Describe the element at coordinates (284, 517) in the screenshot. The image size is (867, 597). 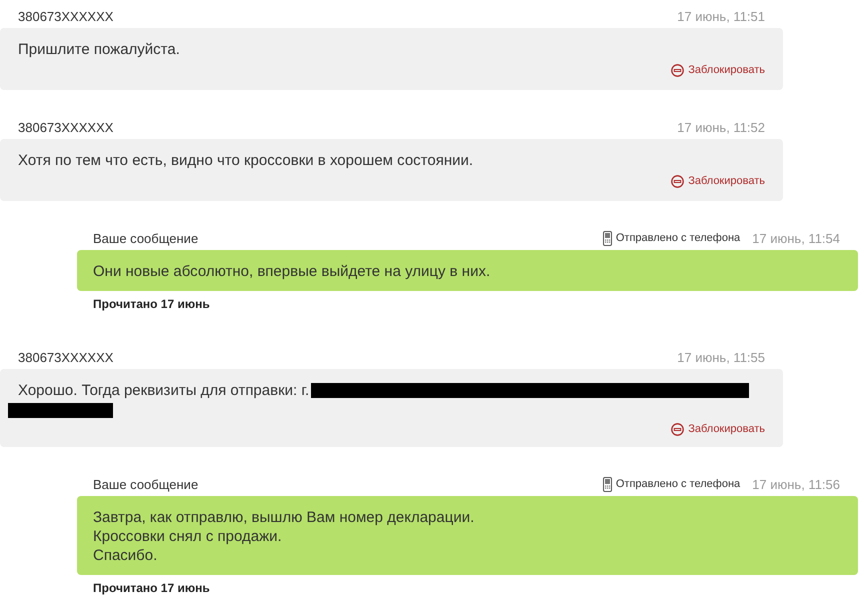
I see `message-text: Завтра, как отправлю, вышлю Вам номер декларации.` at that location.